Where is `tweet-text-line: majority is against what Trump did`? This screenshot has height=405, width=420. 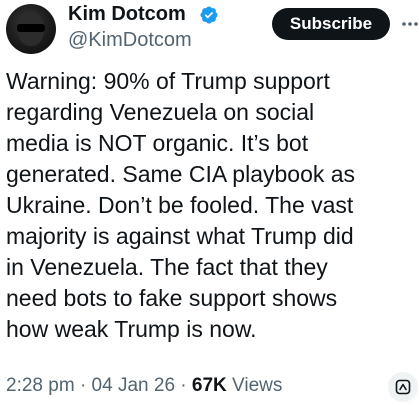 tweet-text-line: majority is against what Trump did is located at coordinates (180, 236).